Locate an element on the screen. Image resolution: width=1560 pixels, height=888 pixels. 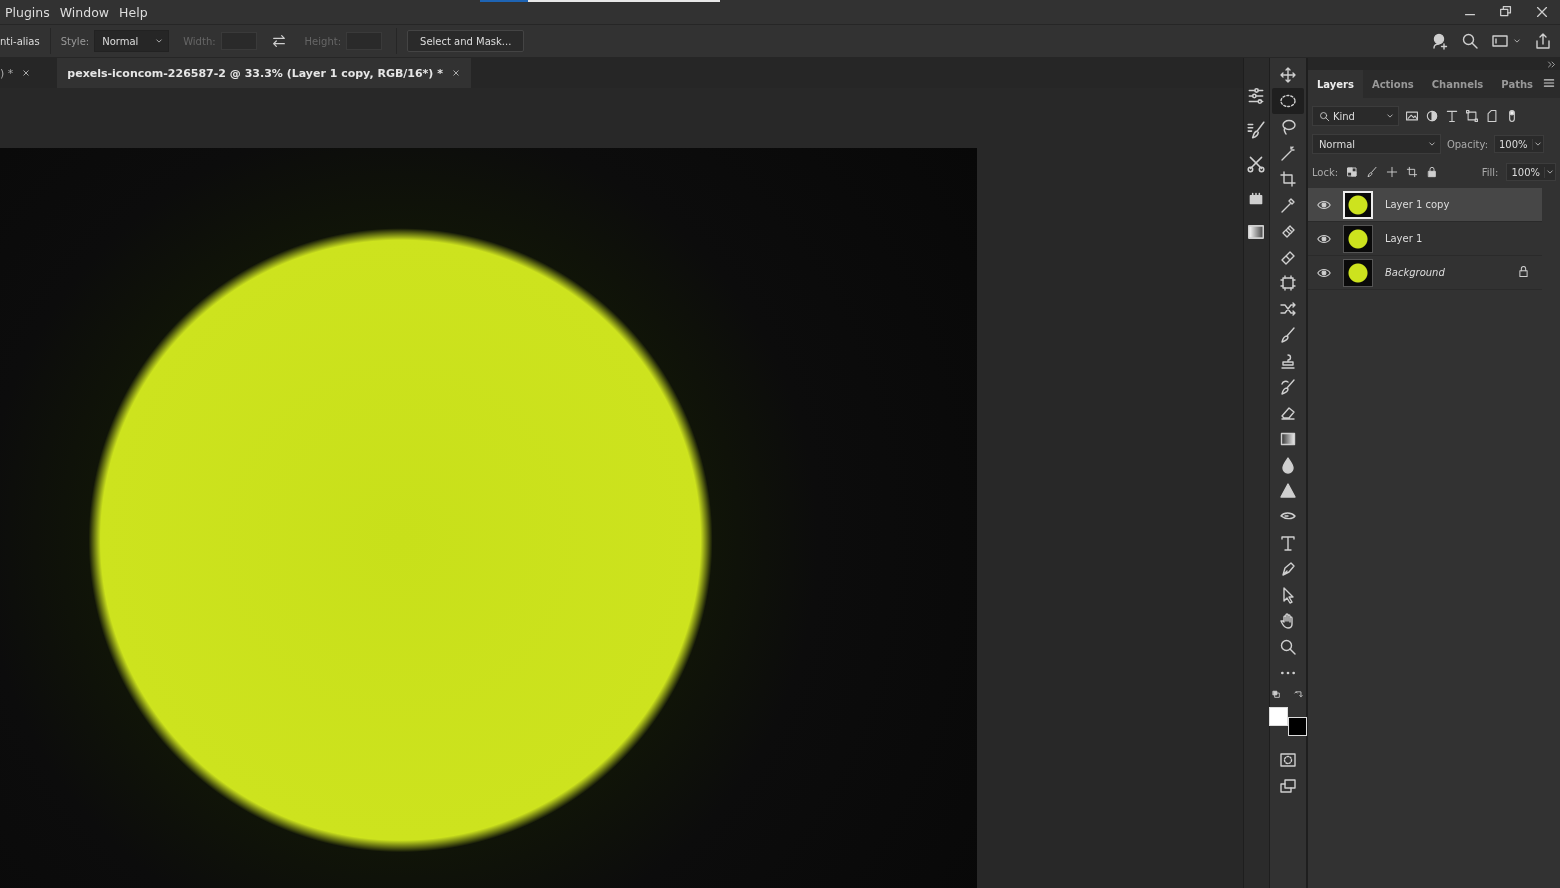
fill-label: Fill: is located at coordinates (1490, 172).